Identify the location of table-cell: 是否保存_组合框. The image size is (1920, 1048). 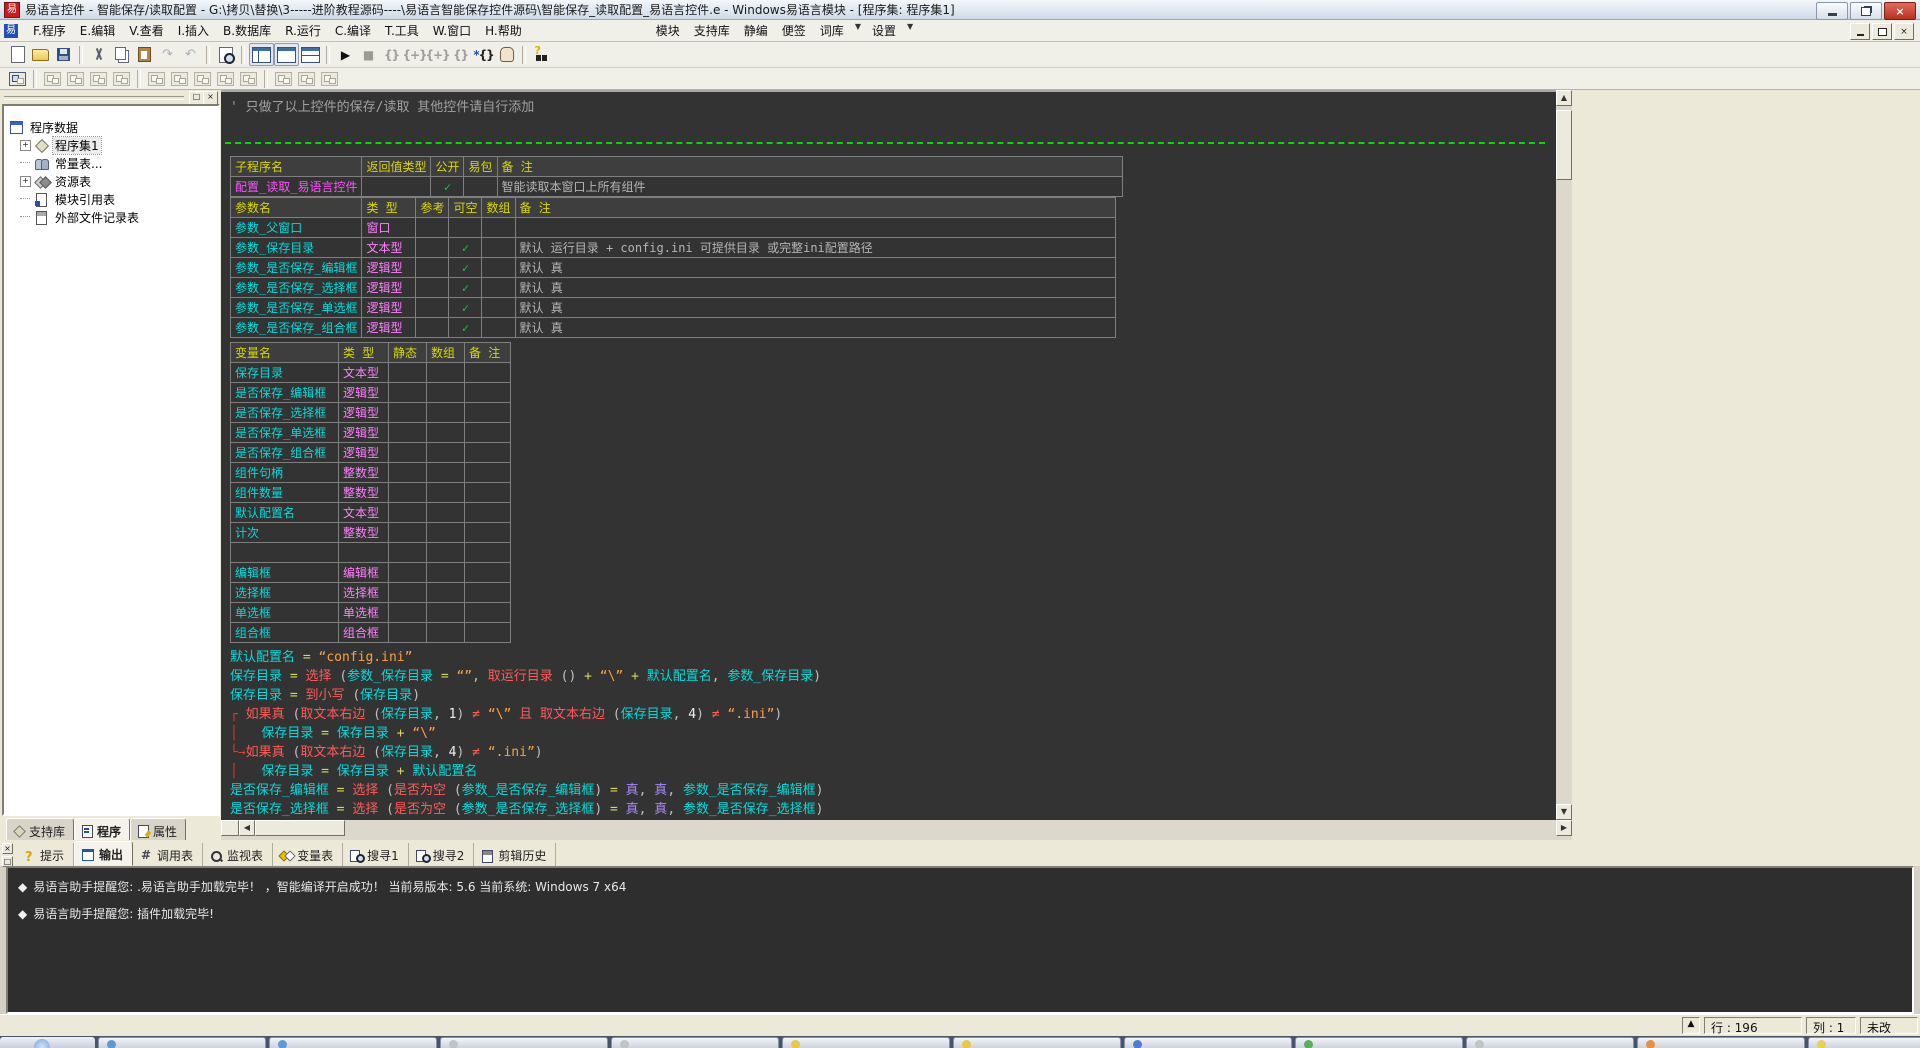
(284, 452).